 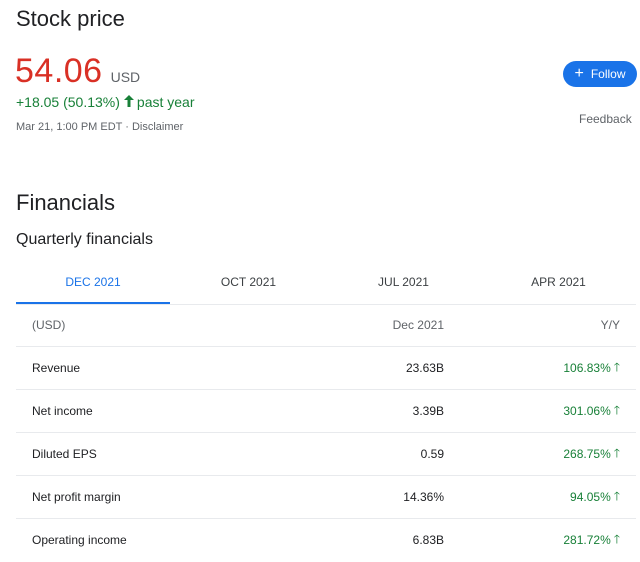 What do you see at coordinates (62, 411) in the screenshot?
I see `row-label: Net income` at bounding box center [62, 411].